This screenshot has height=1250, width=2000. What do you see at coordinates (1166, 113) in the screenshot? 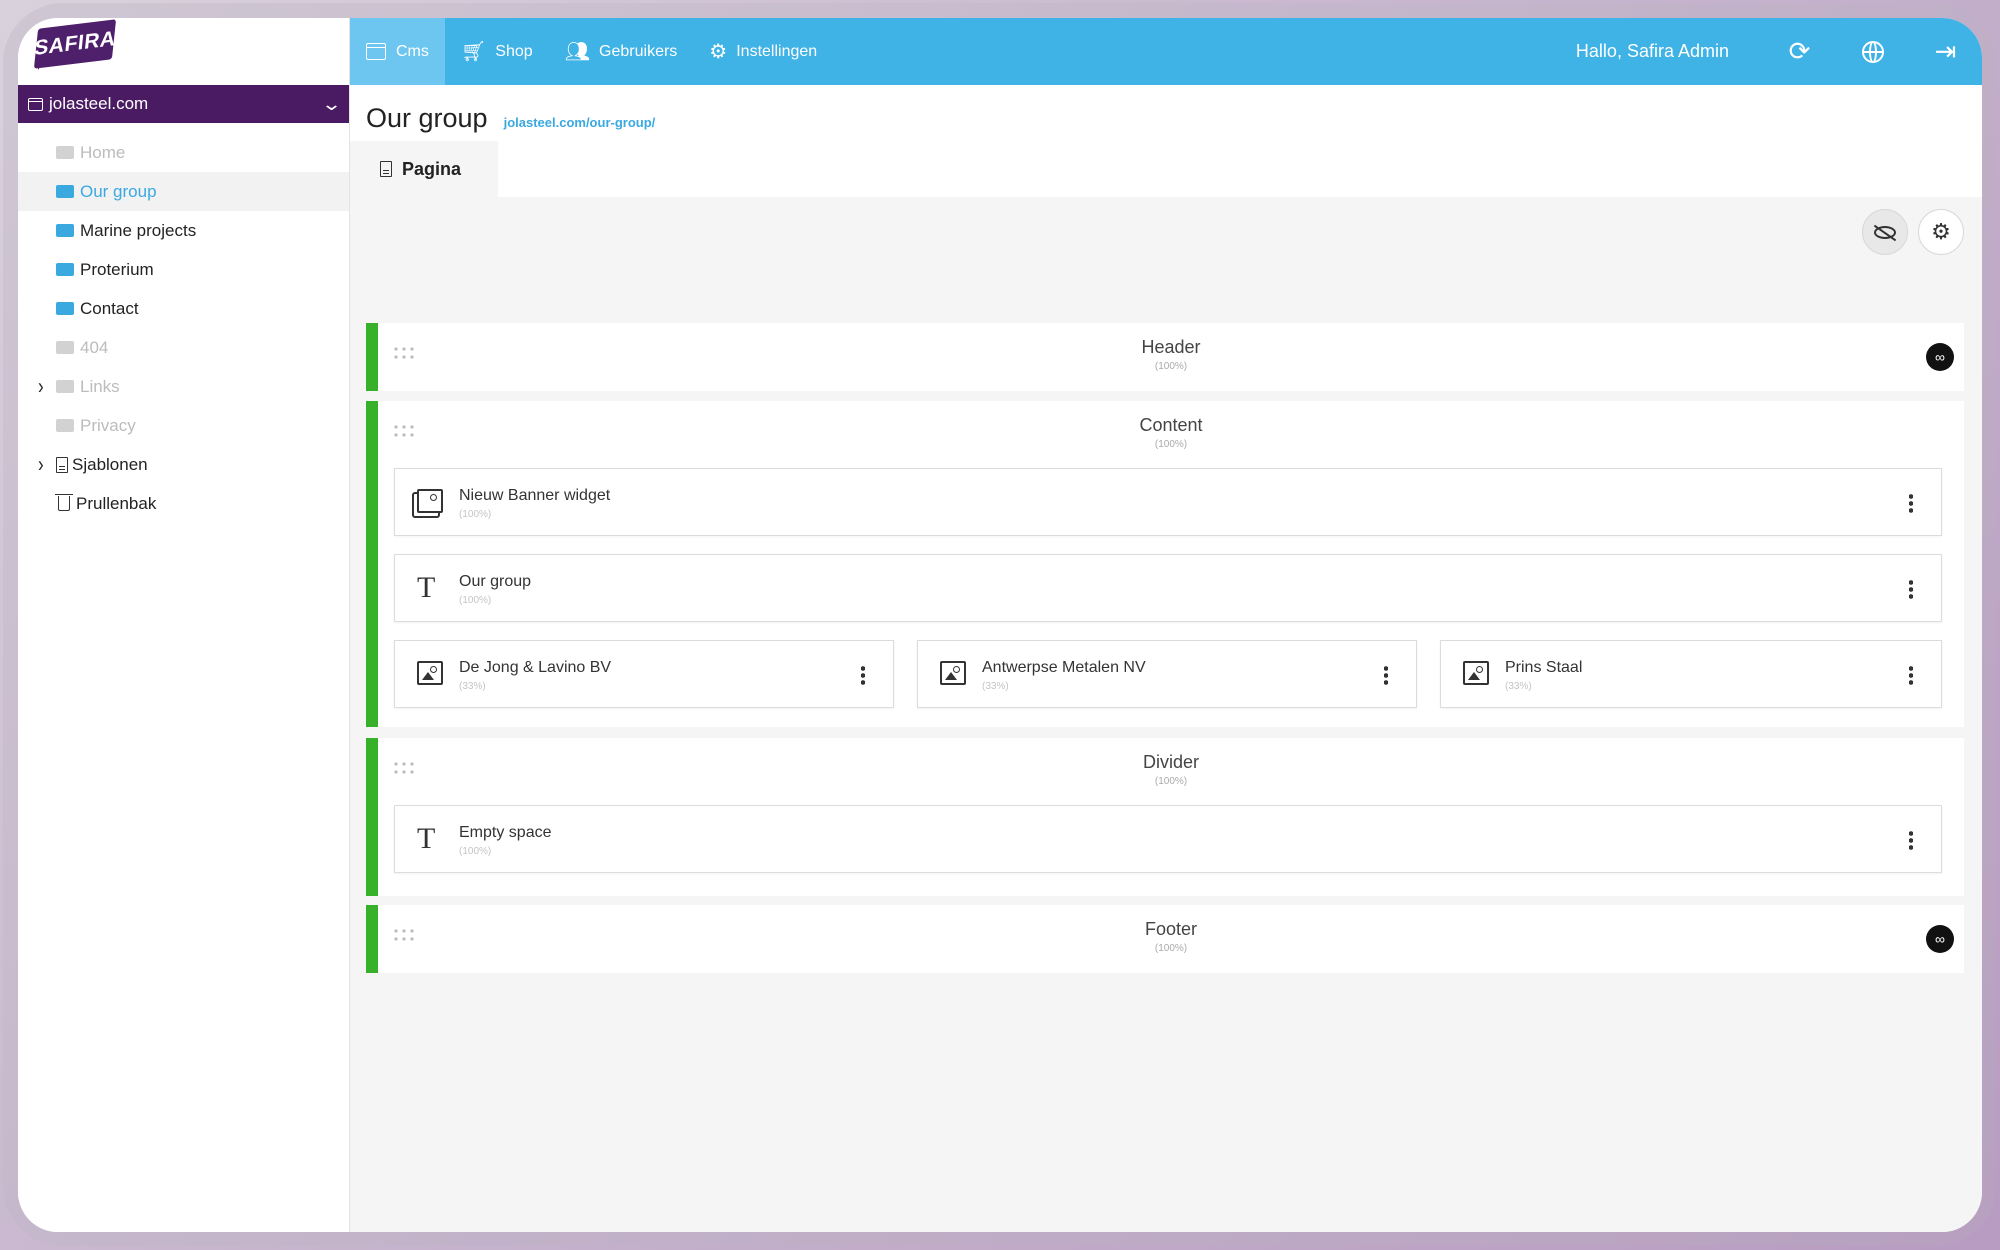
I see `page-header: Our group jolasteel.com/our-group/` at bounding box center [1166, 113].